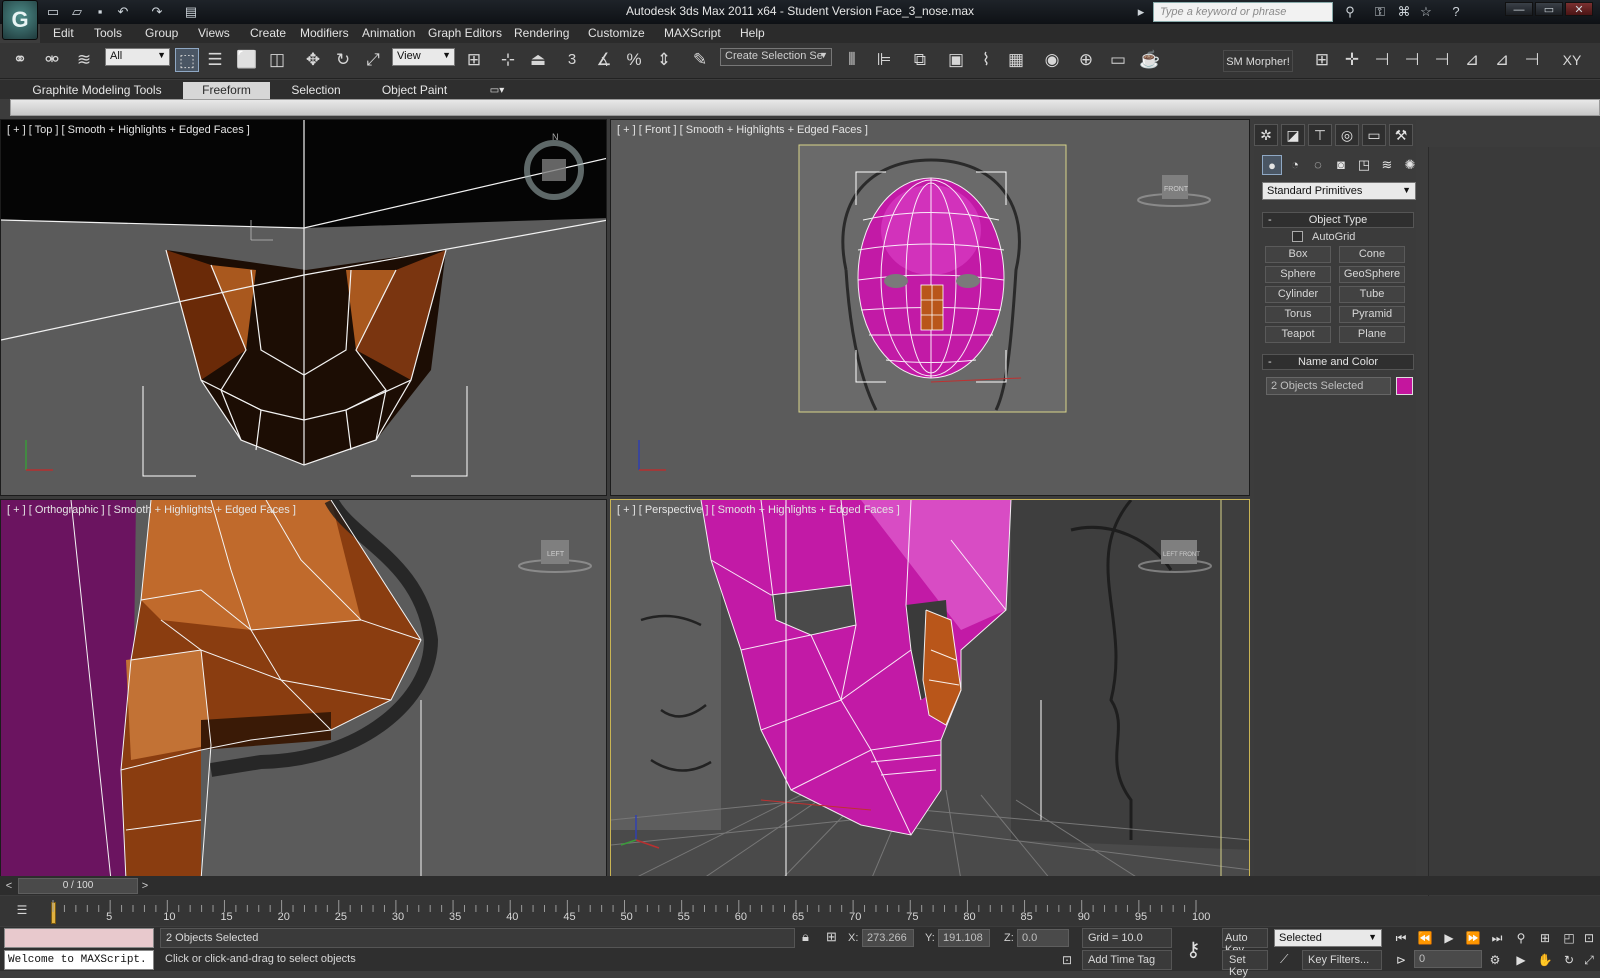 The width and height of the screenshot is (1600, 978). Describe the element at coordinates (214, 34) in the screenshot. I see `menu-views: Views` at that location.